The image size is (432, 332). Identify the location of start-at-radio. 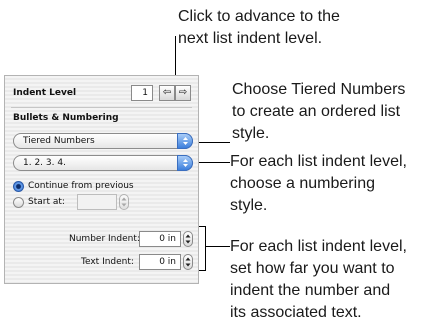
(18, 202).